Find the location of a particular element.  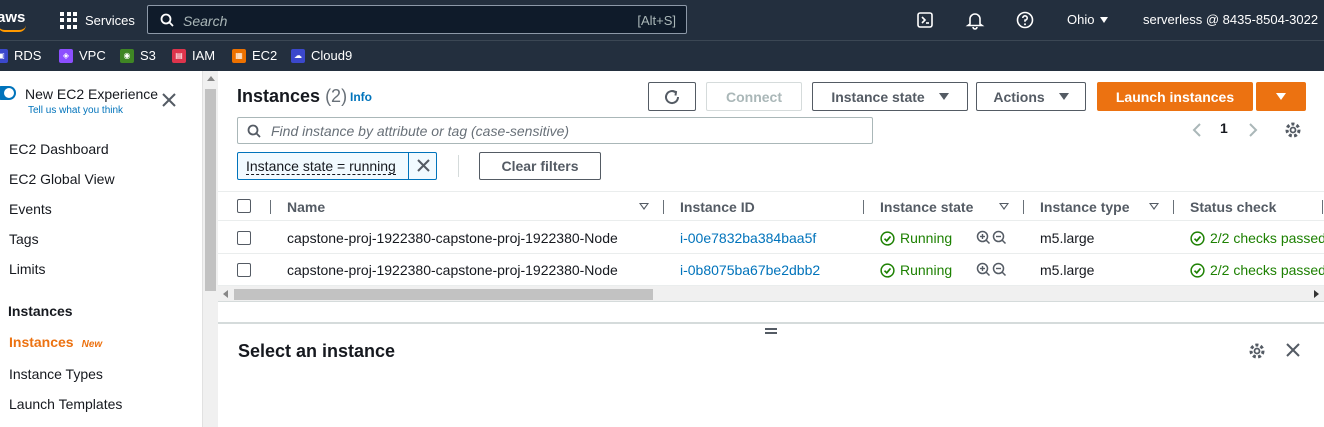

column-instance-id: Instance ID is located at coordinates (717, 207).